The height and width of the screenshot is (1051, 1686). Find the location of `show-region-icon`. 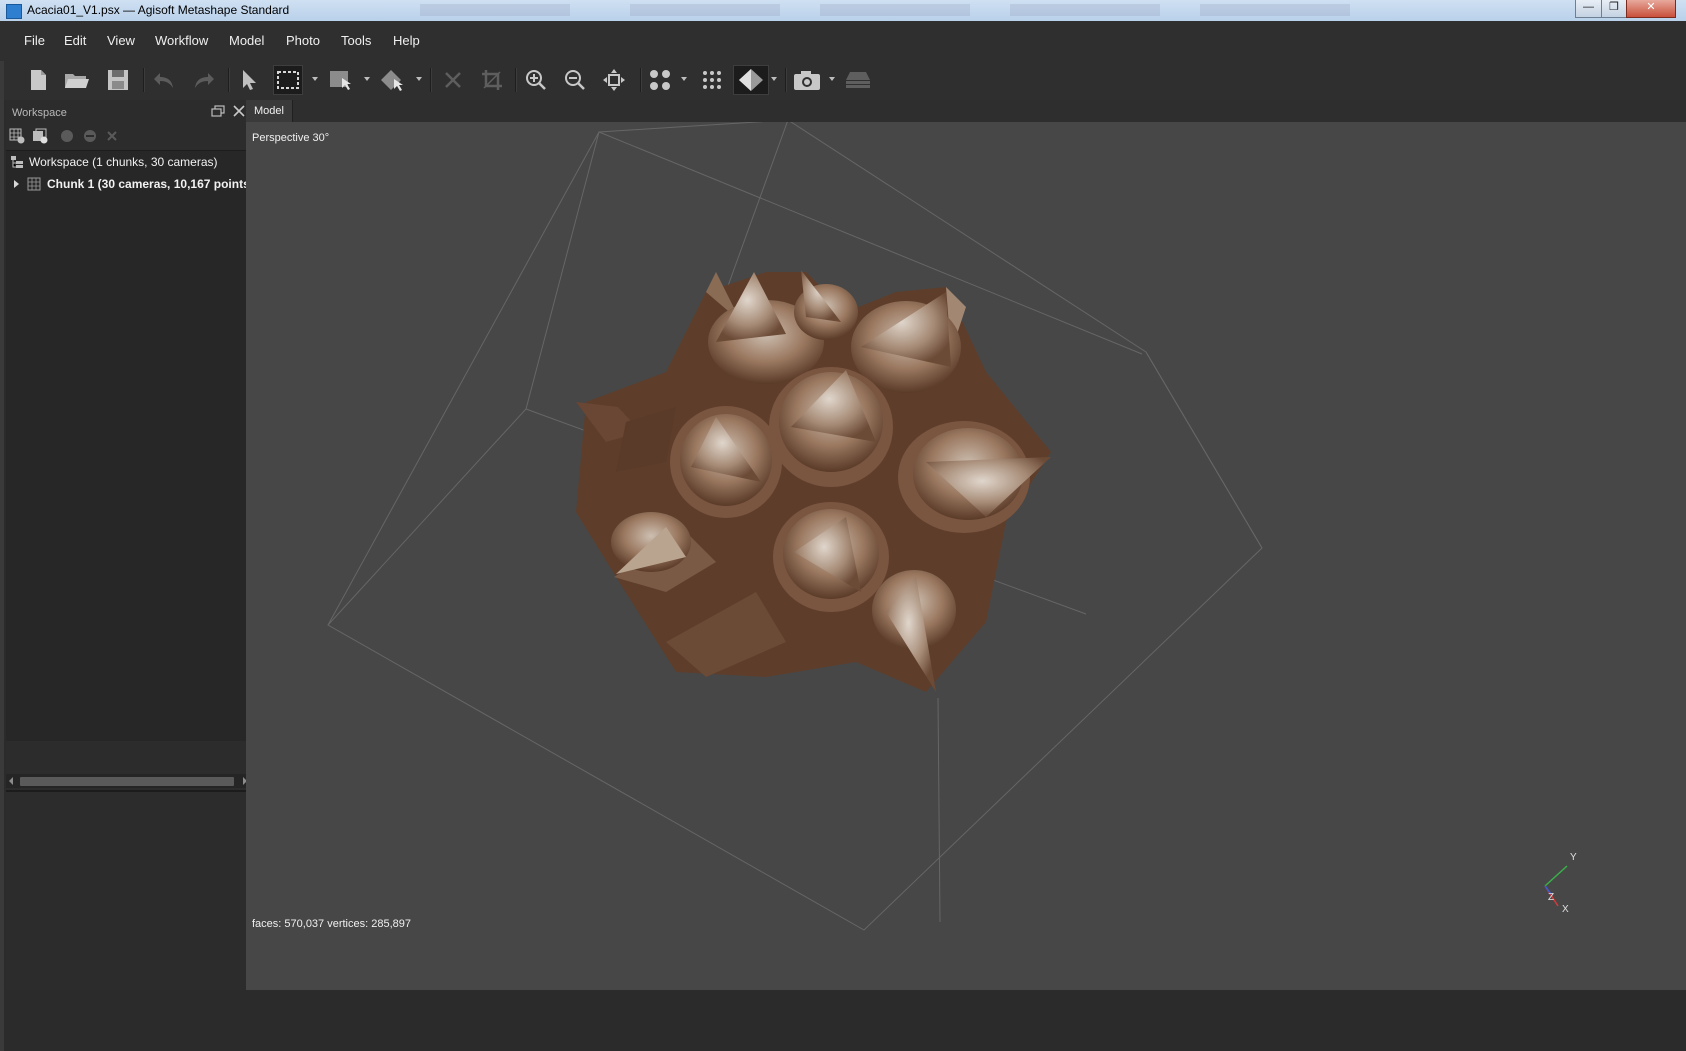

show-region-icon is located at coordinates (858, 80).